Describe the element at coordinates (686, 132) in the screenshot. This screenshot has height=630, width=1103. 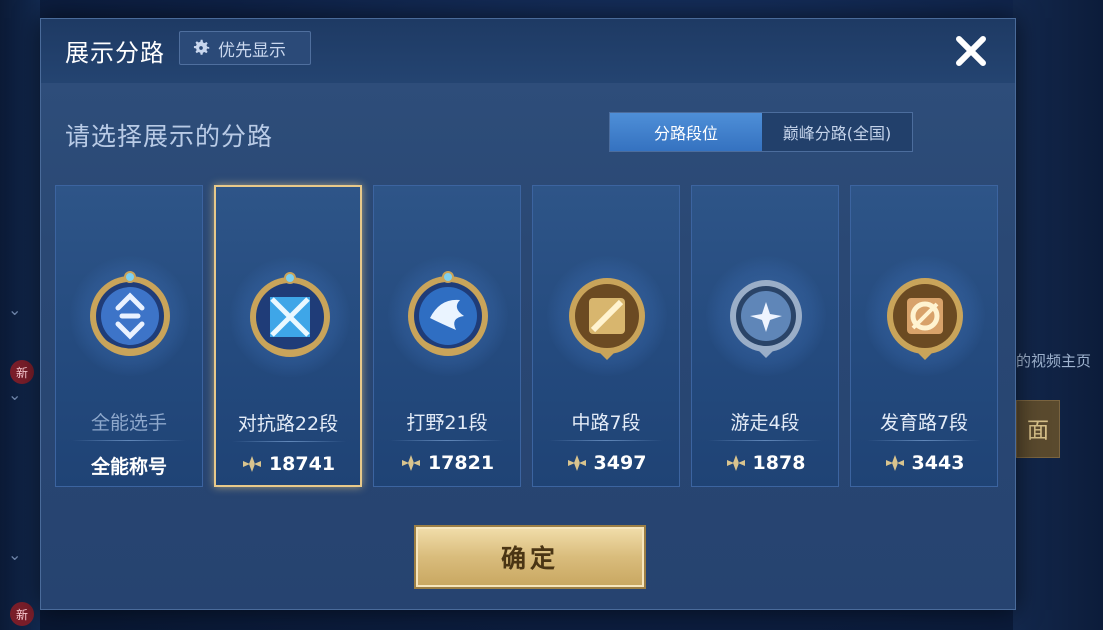
I see `tab-lane-rank: 分路段位` at that location.